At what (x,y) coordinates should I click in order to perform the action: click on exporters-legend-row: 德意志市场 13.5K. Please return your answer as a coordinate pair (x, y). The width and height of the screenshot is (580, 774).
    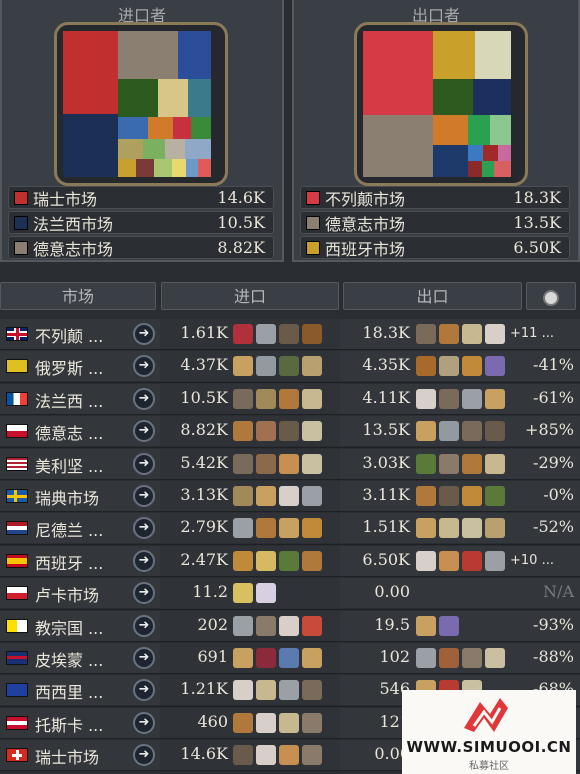
    Looking at the image, I should click on (435, 222).